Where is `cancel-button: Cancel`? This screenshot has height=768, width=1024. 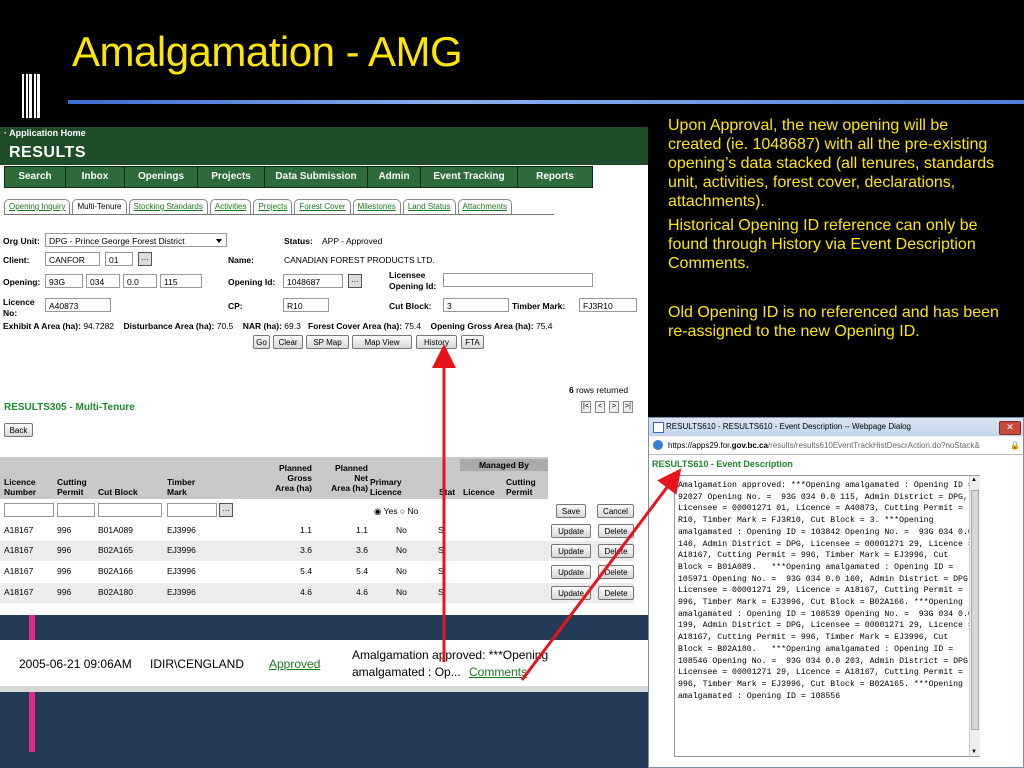
cancel-button: Cancel is located at coordinates (615, 511).